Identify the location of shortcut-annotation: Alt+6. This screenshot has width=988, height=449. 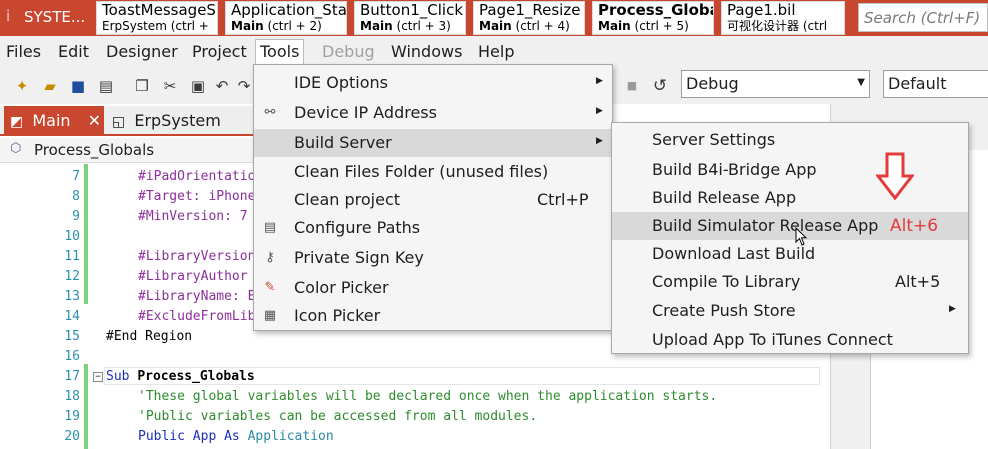
(914, 226).